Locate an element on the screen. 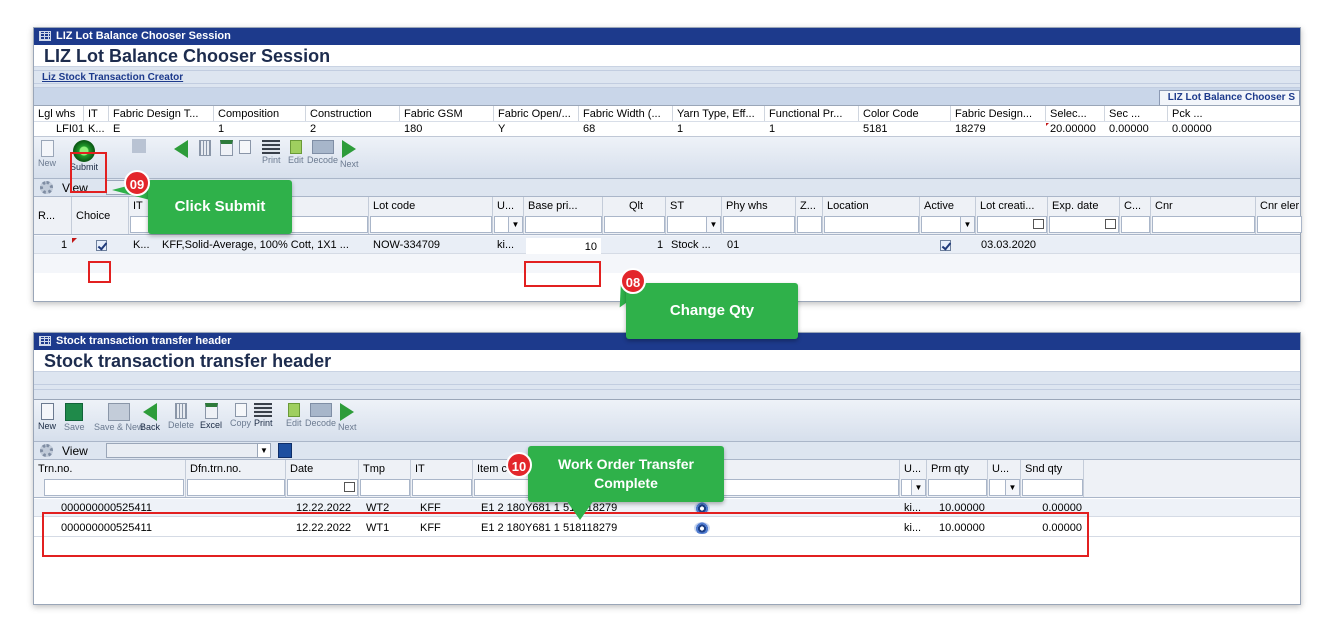 The height and width of the screenshot is (631, 1335). filter-exp-date is located at coordinates (1084, 224).